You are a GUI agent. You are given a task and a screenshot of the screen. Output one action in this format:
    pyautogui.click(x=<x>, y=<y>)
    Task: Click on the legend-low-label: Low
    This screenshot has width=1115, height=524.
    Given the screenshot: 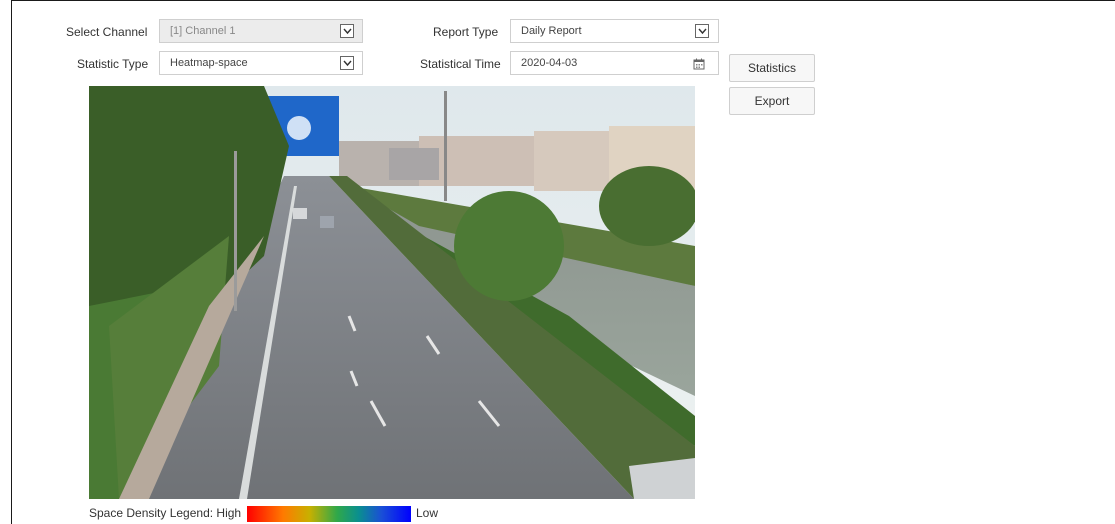 What is the action you would take?
    pyautogui.click(x=427, y=513)
    